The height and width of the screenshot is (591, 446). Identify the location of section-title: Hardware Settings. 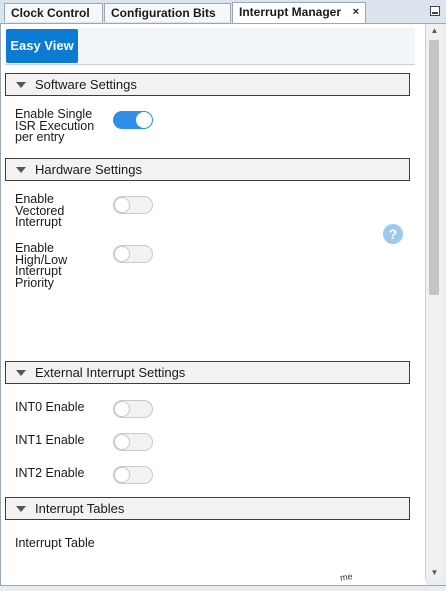
(88, 169).